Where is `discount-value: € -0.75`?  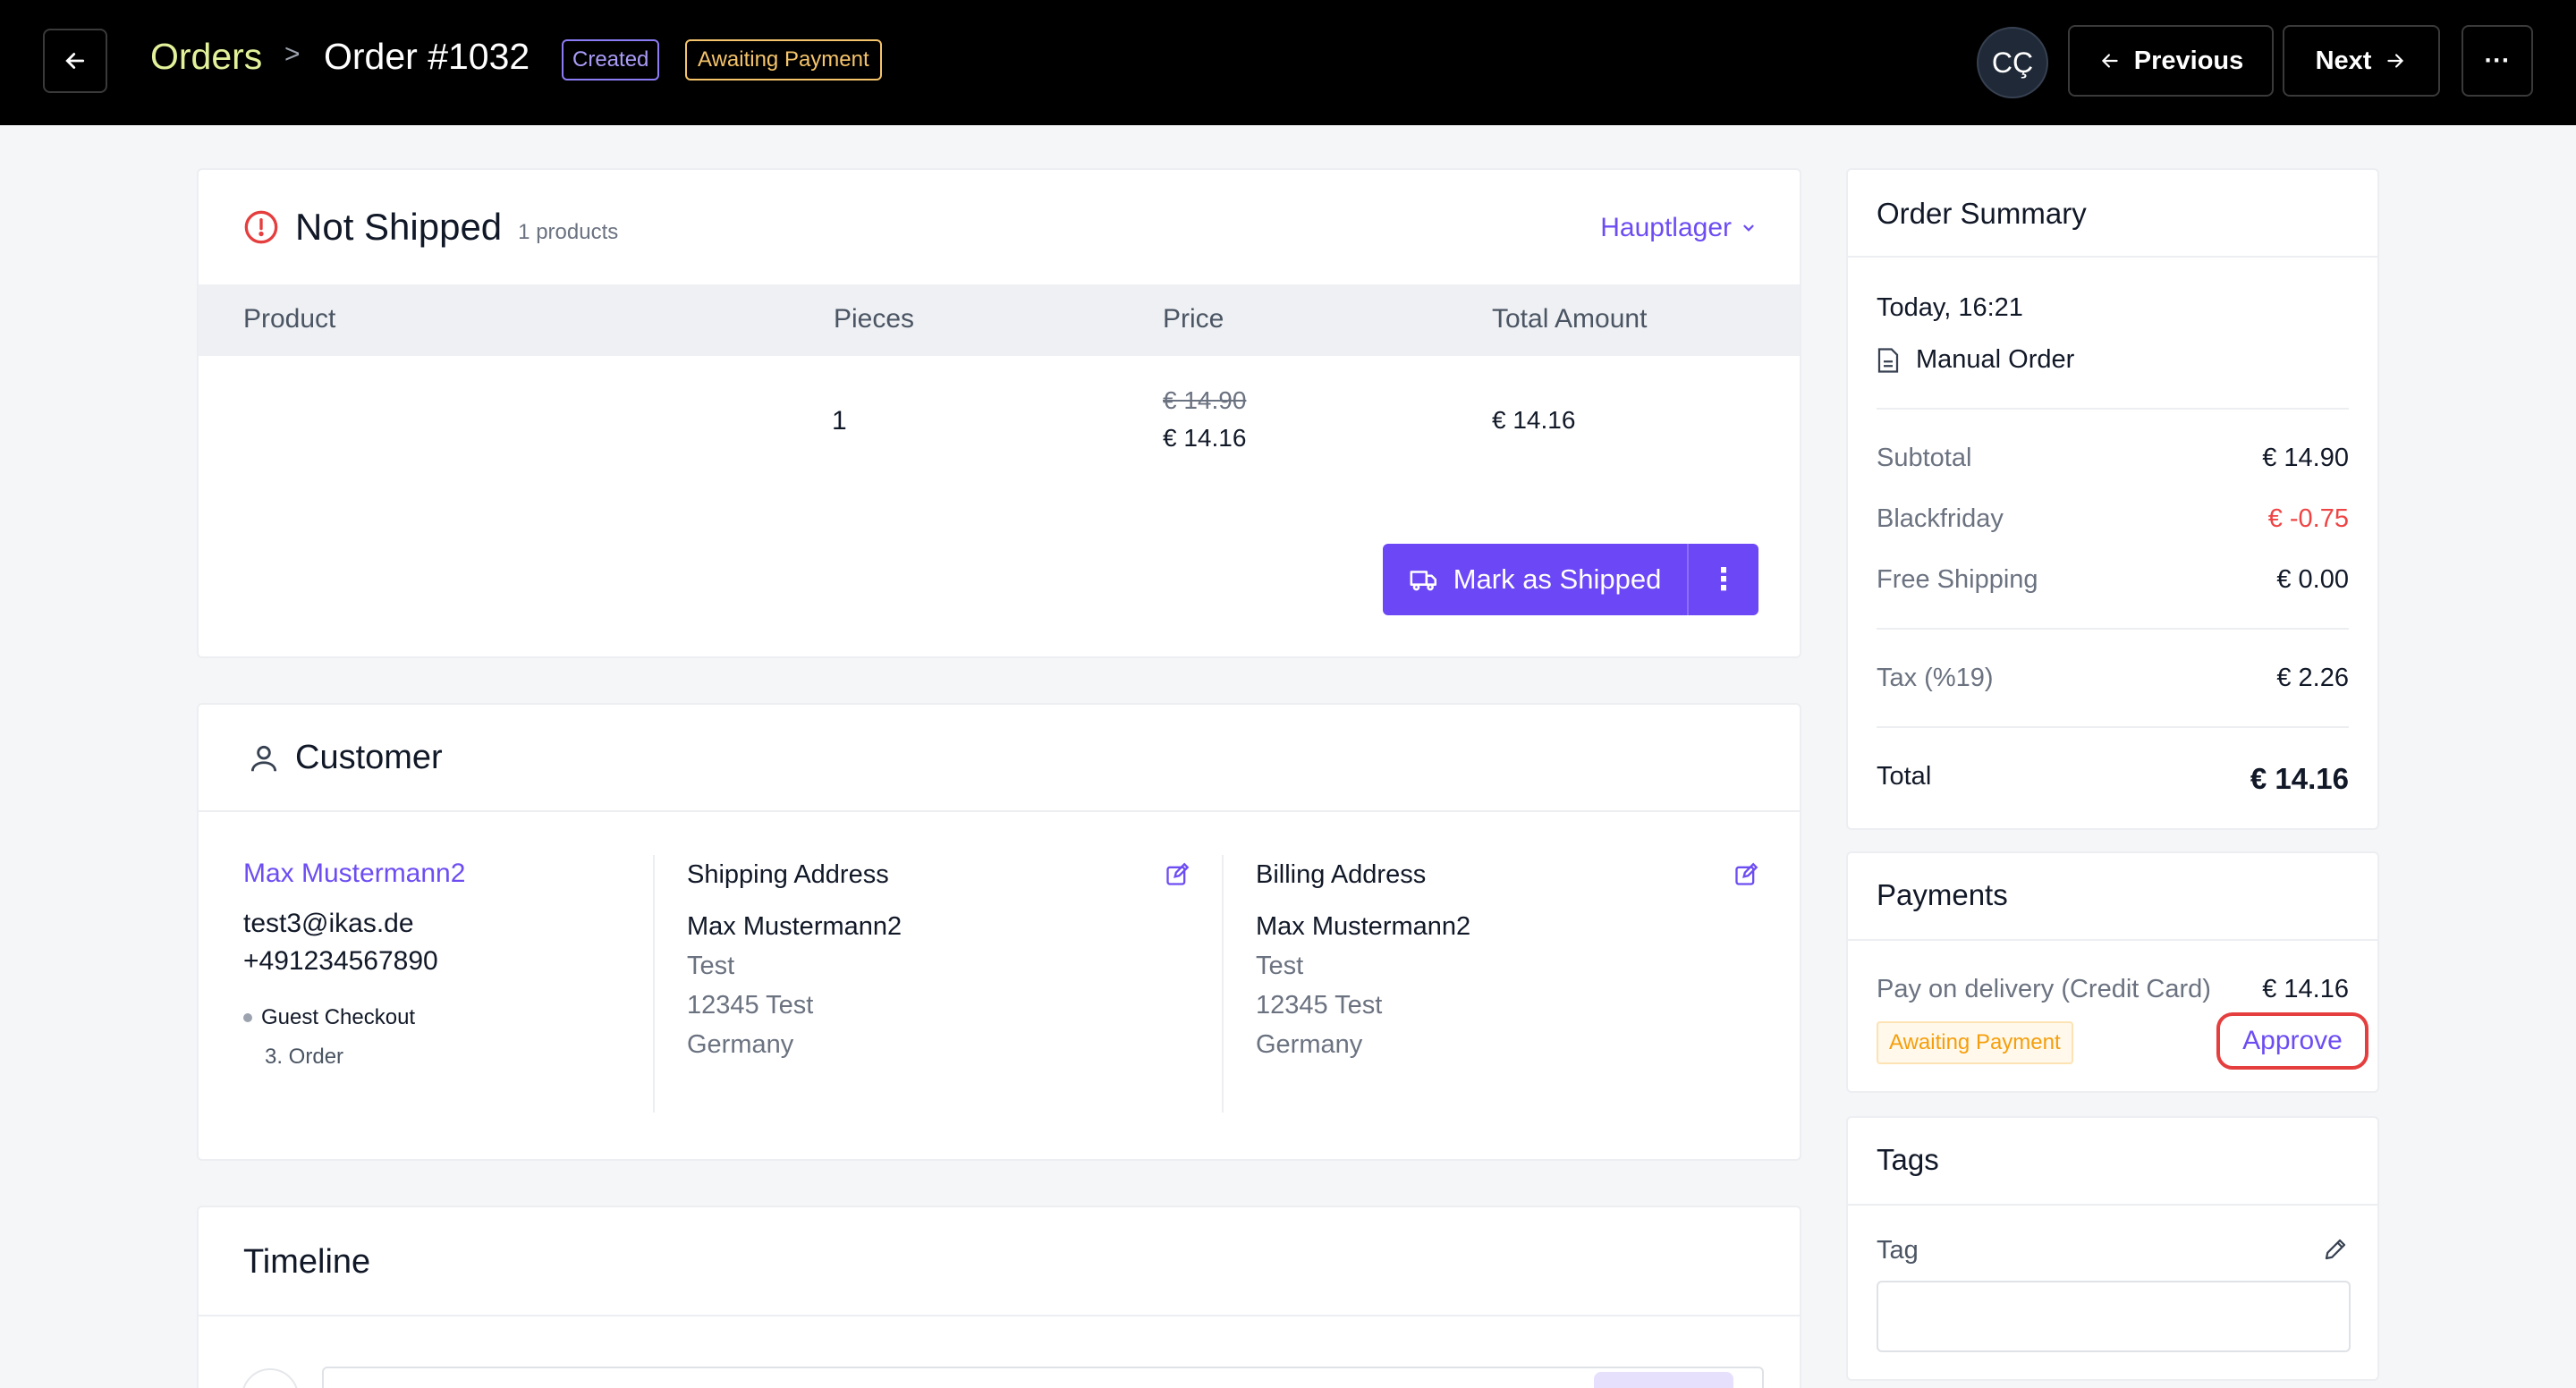 discount-value: € -0.75 is located at coordinates (2308, 519).